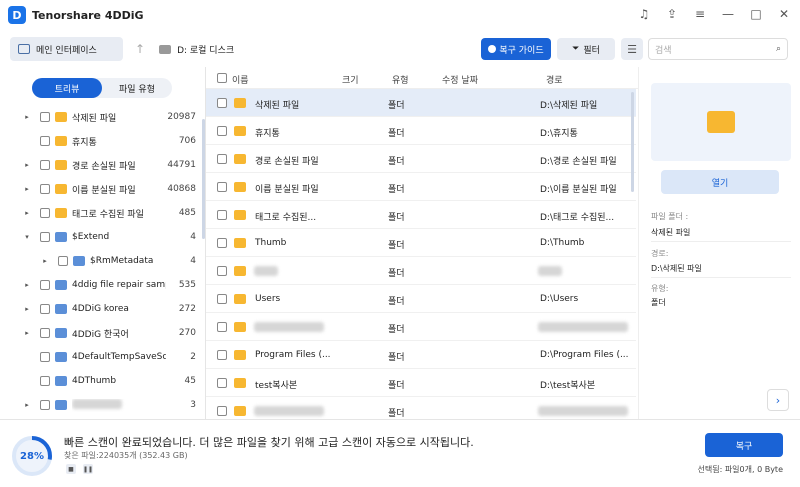  I want to click on recover-button: 복구, so click(744, 445).